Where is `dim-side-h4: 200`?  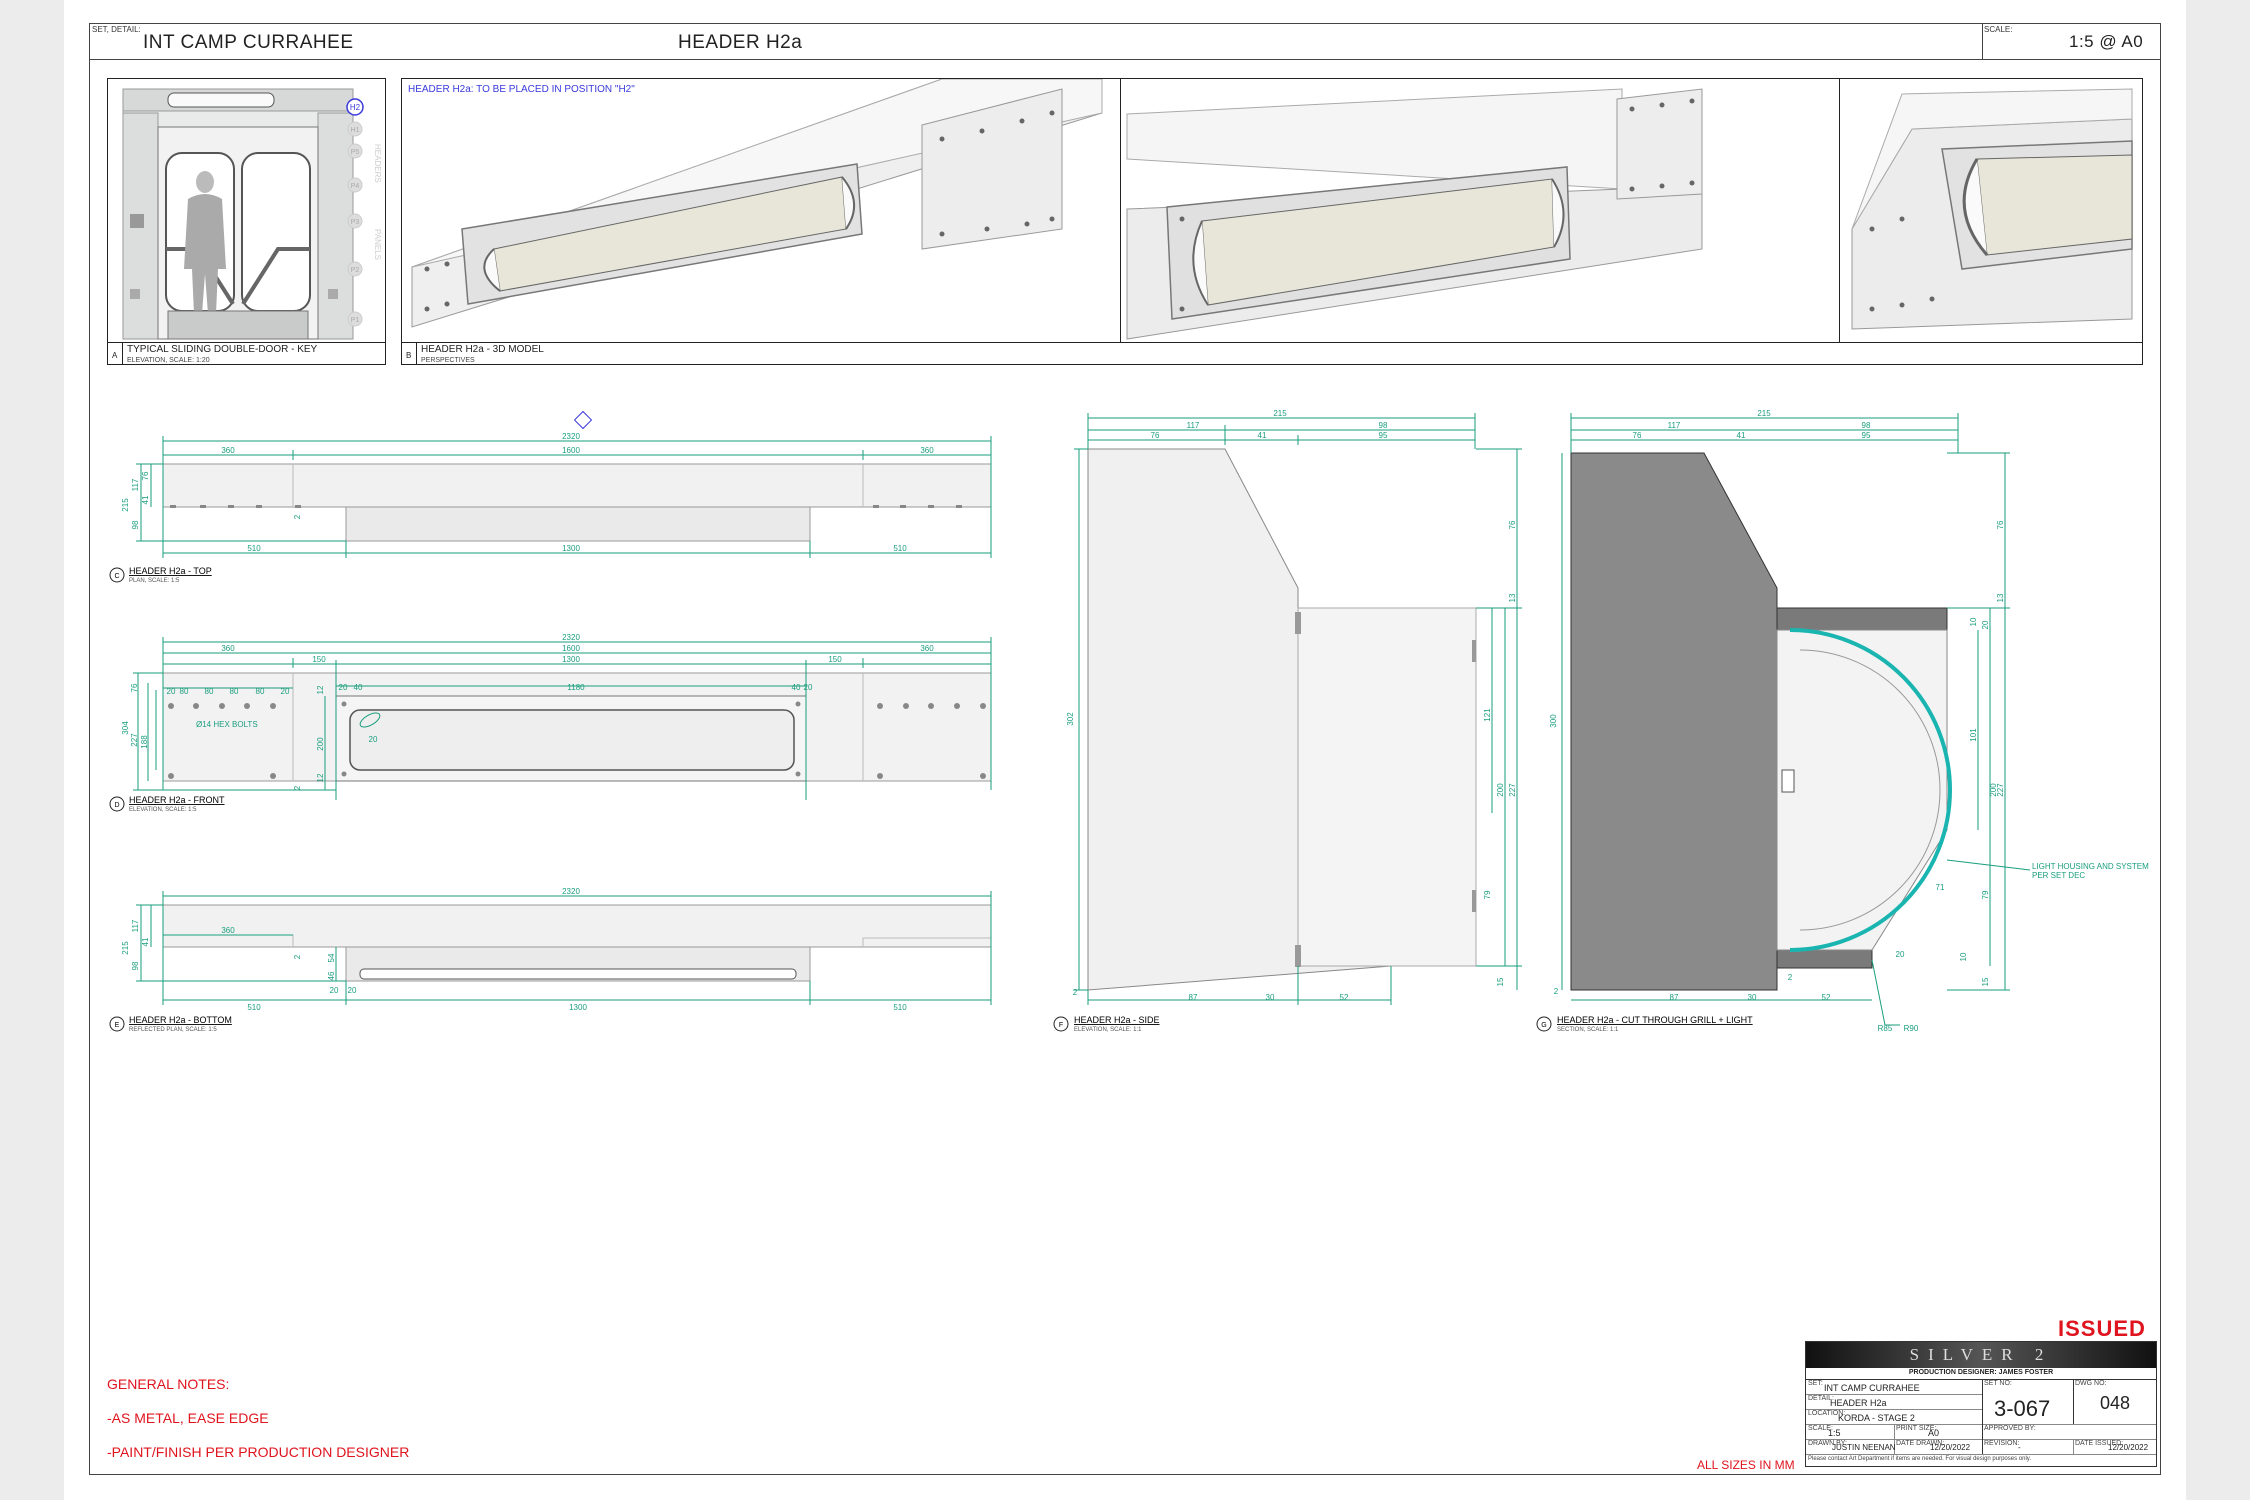
dim-side-h4: 200 is located at coordinates (1500, 790).